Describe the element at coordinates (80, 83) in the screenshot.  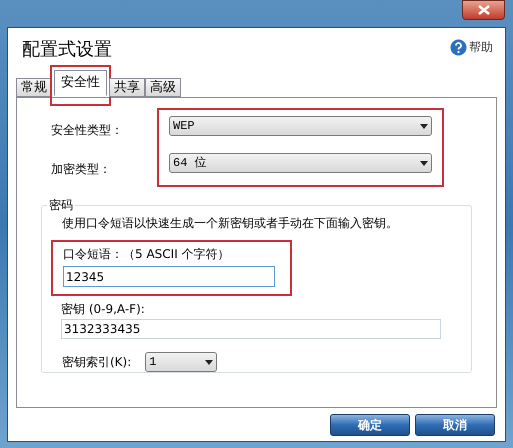
I see `tab: 安全性` at that location.